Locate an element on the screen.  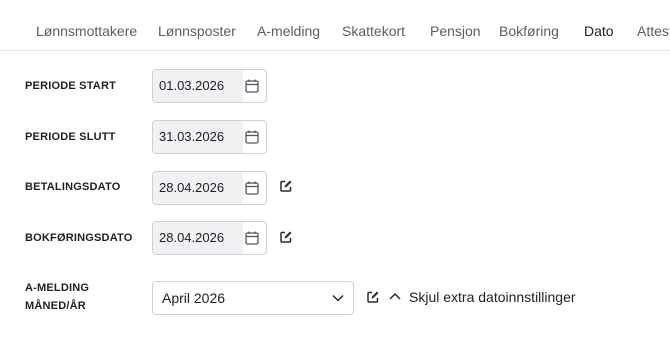
tab-pensjon: Pensjon is located at coordinates (455, 25).